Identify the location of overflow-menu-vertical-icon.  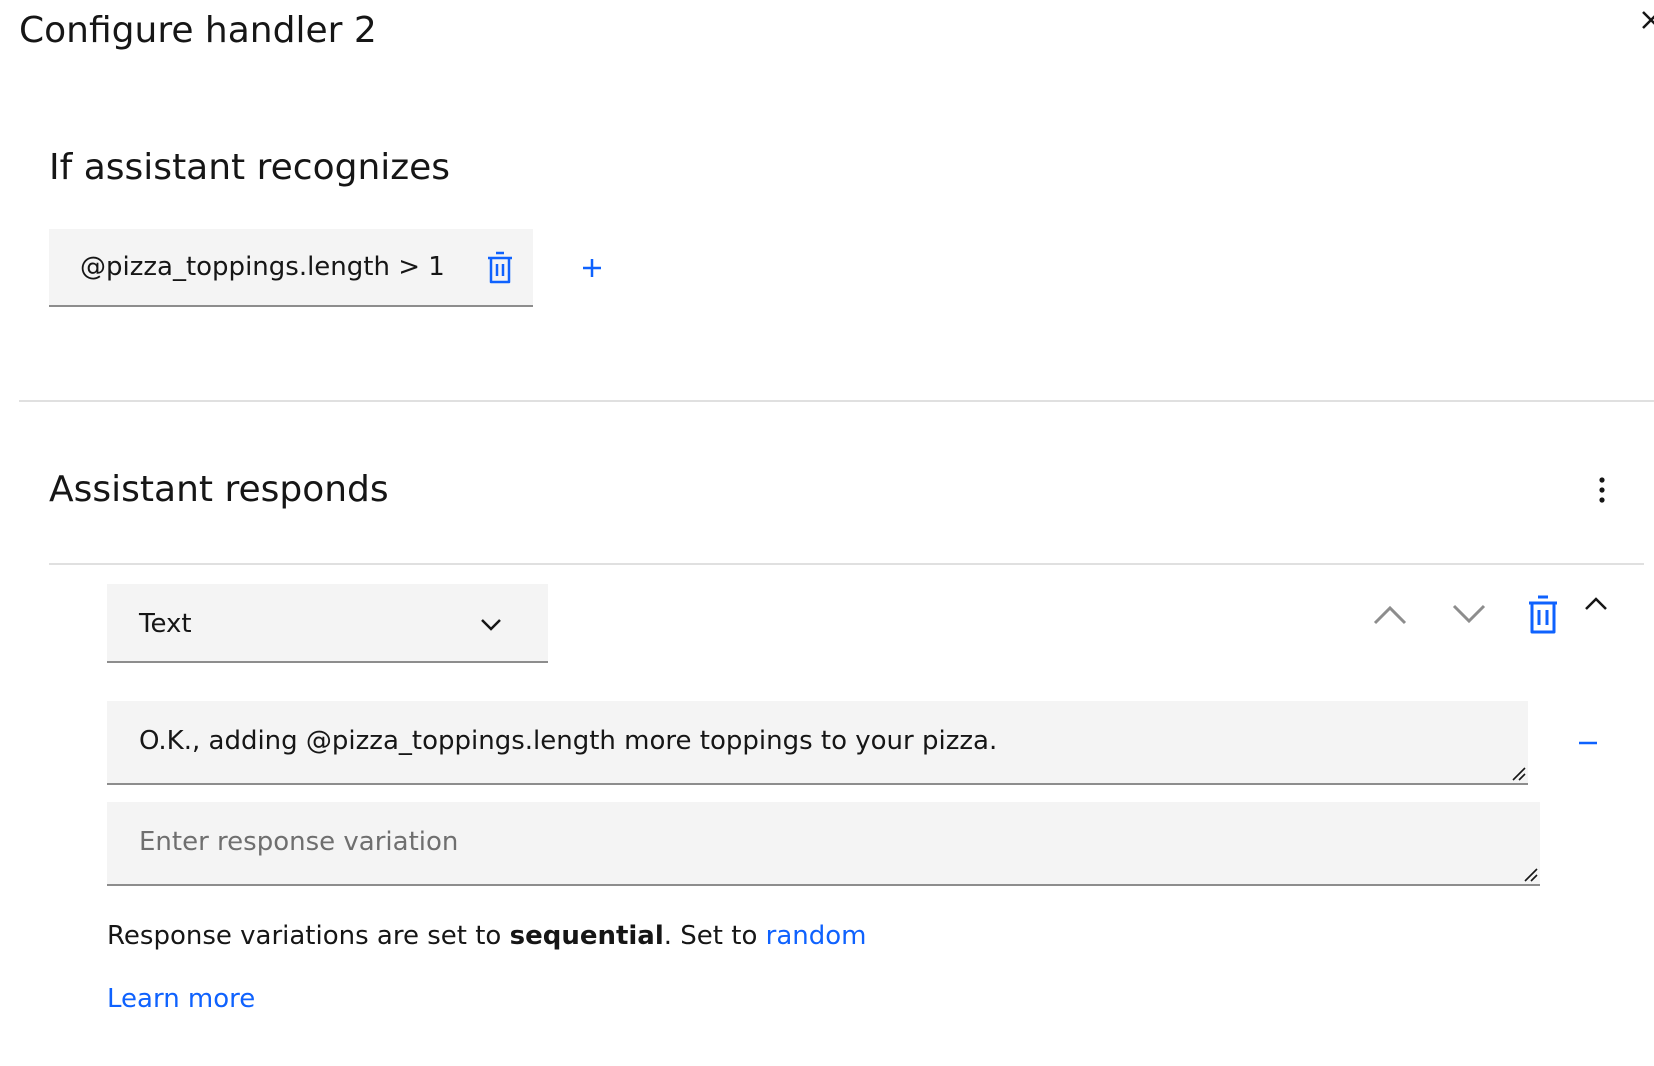
(1602, 490).